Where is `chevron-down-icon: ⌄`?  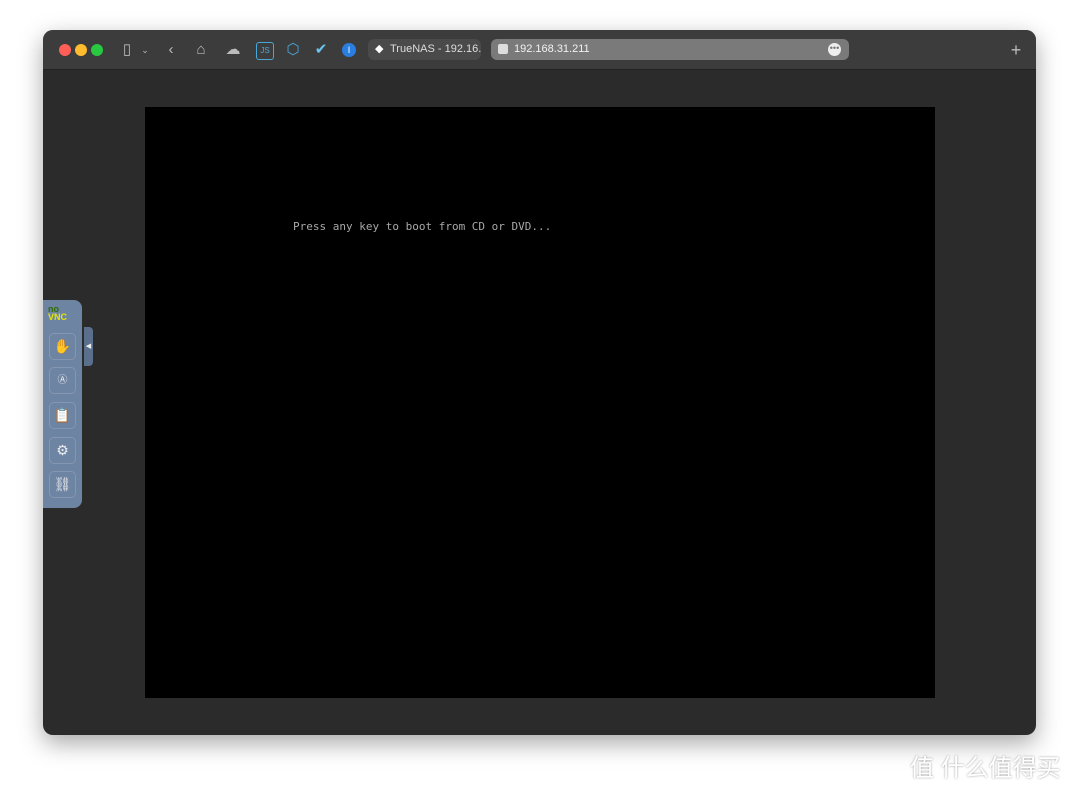
chevron-down-icon: ⌄ is located at coordinates (145, 50).